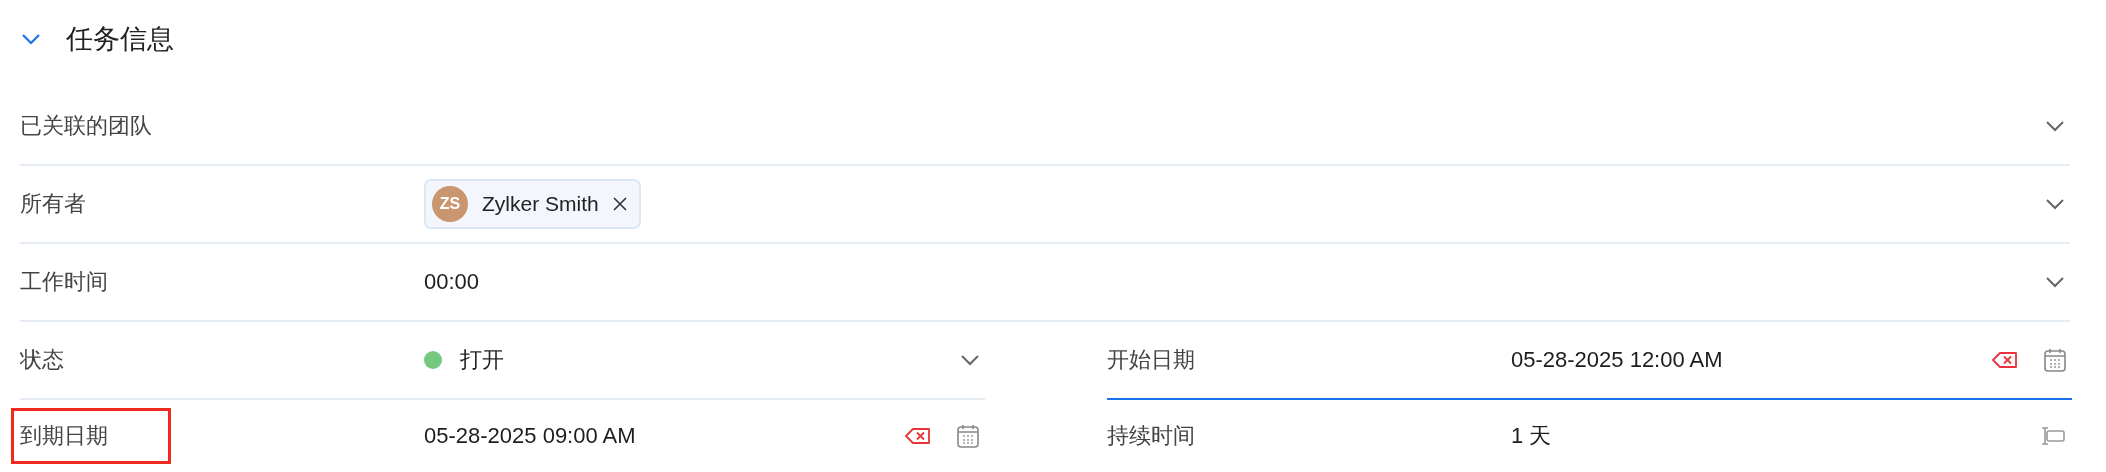 The image size is (2106, 472). What do you see at coordinates (64, 282) in the screenshot?
I see `field-label: 工作时间` at bounding box center [64, 282].